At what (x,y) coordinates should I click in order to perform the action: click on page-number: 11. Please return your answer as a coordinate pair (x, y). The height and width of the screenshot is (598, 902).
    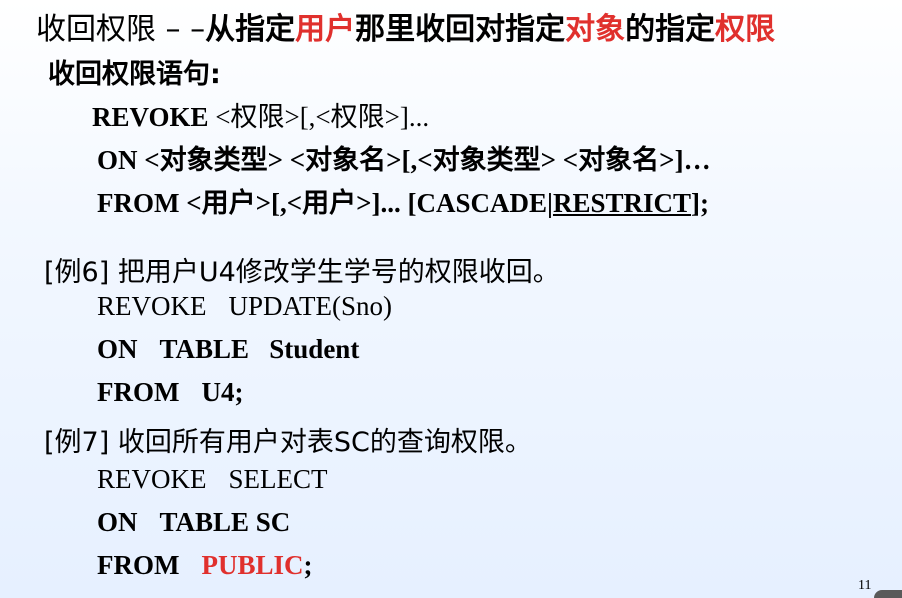
    Looking at the image, I should click on (865, 585).